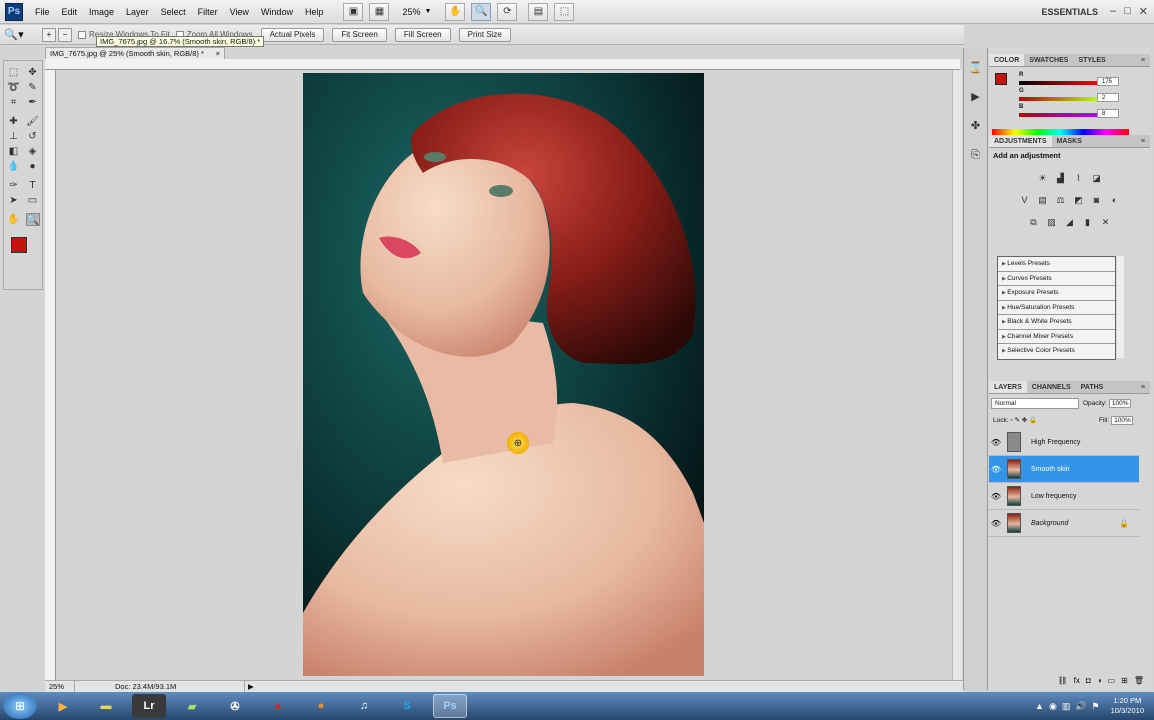 The height and width of the screenshot is (720, 1154). What do you see at coordinates (1088, 222) in the screenshot?
I see `gradient-map-icon: ▮` at bounding box center [1088, 222].